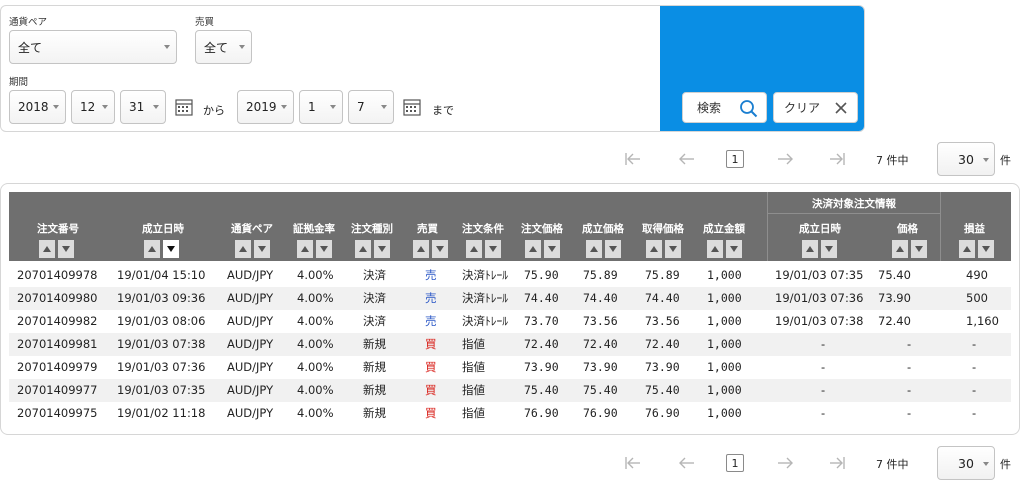  Describe the element at coordinates (163, 229) in the screenshot. I see `col-exec-time: 成立日時` at that location.